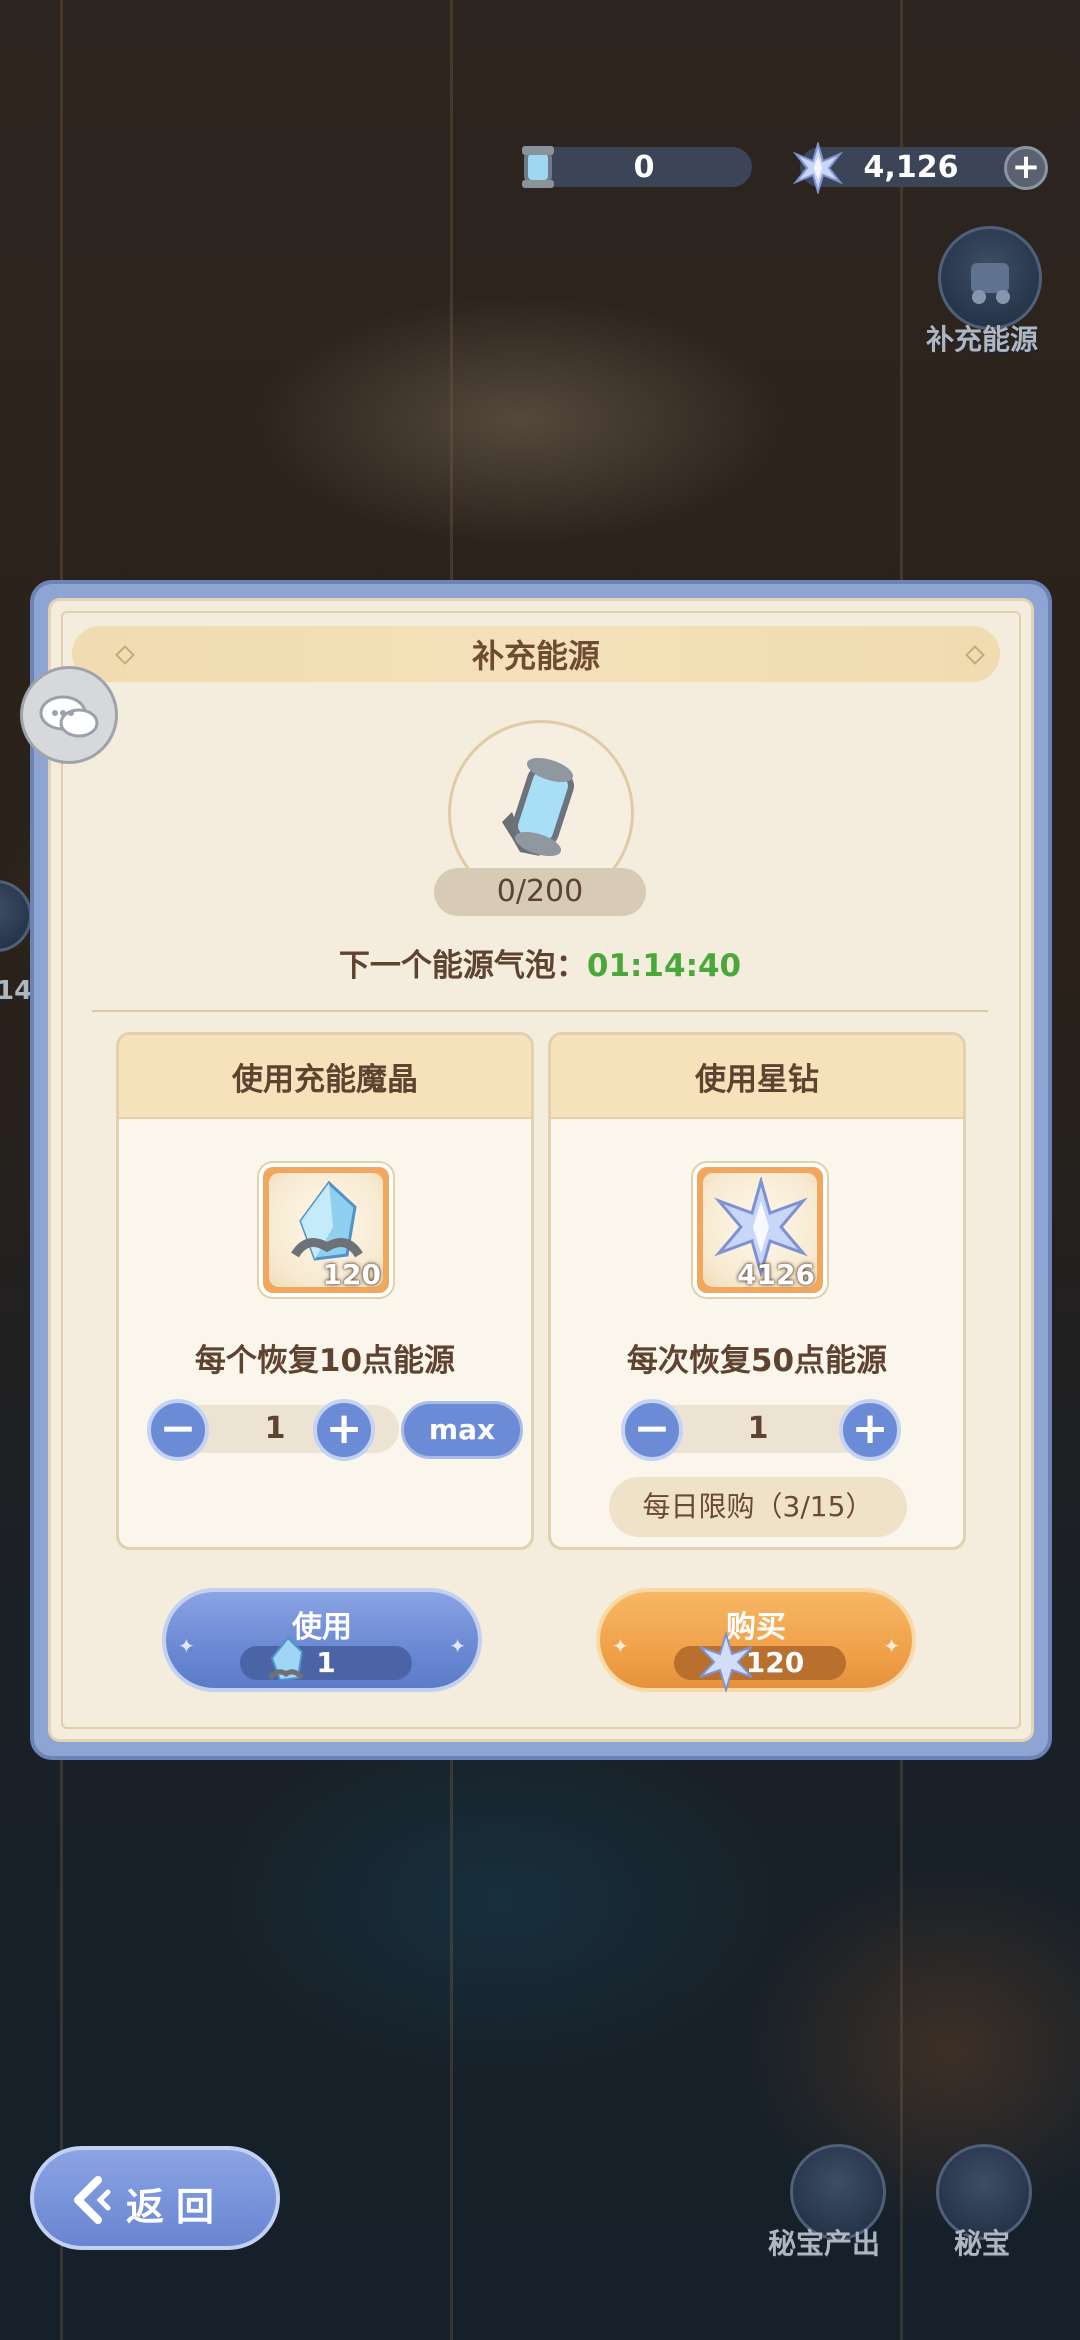  What do you see at coordinates (326, 1662) in the screenshot?
I see `use-cost-value: 1` at bounding box center [326, 1662].